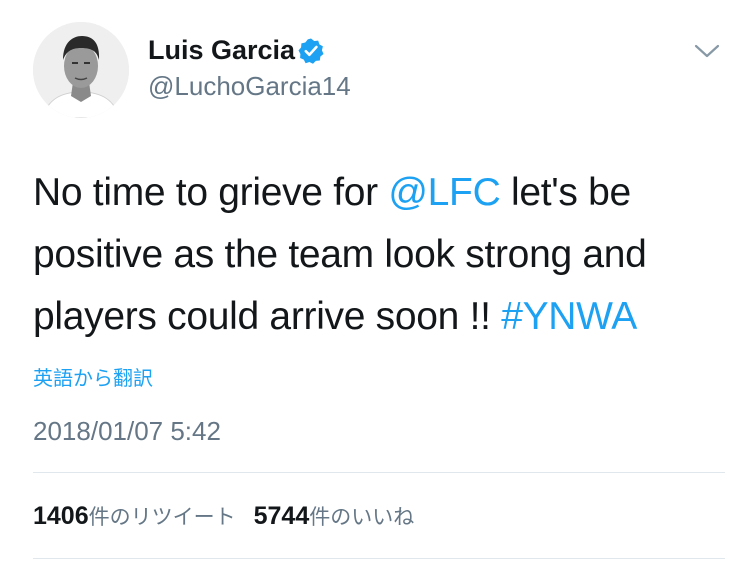  I want to click on retweets-stat: 1406 件のリツイート, so click(134, 516).